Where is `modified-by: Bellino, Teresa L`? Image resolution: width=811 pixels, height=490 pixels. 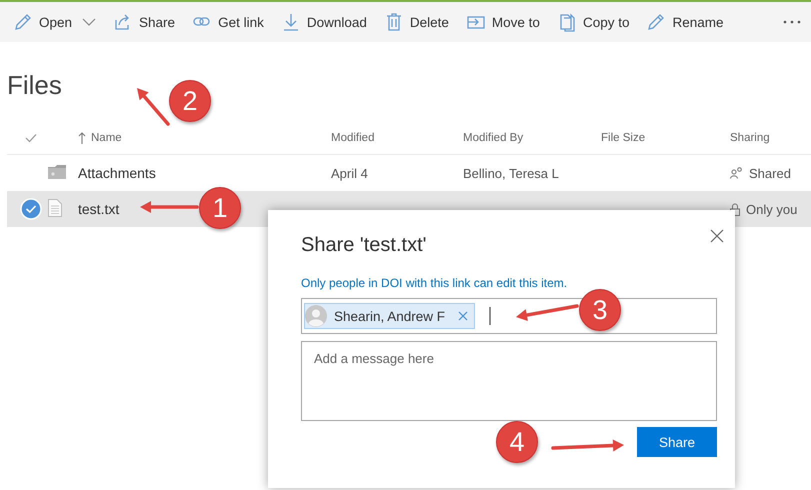
modified-by: Bellino, Teresa L is located at coordinates (511, 173).